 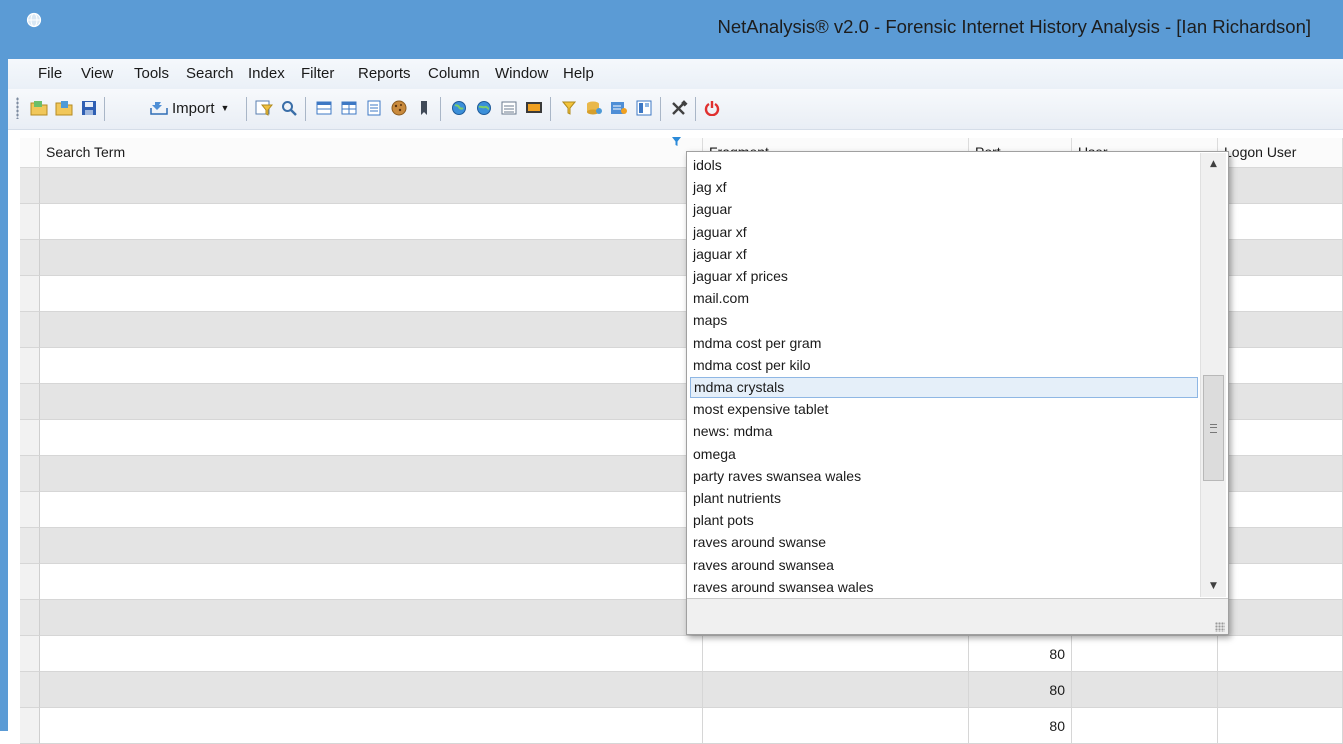 I want to click on database-icon, so click(x=594, y=108).